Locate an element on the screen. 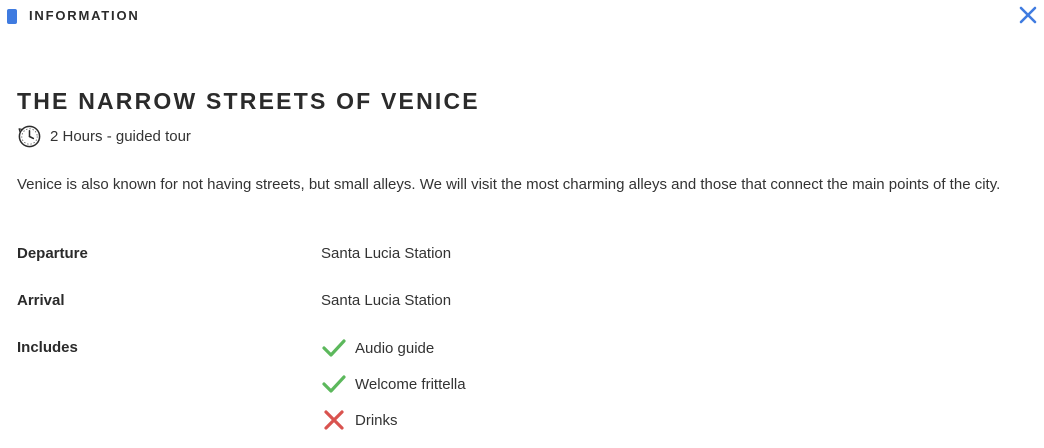  include-item-audio-guide: Audio guide is located at coordinates (377, 348).